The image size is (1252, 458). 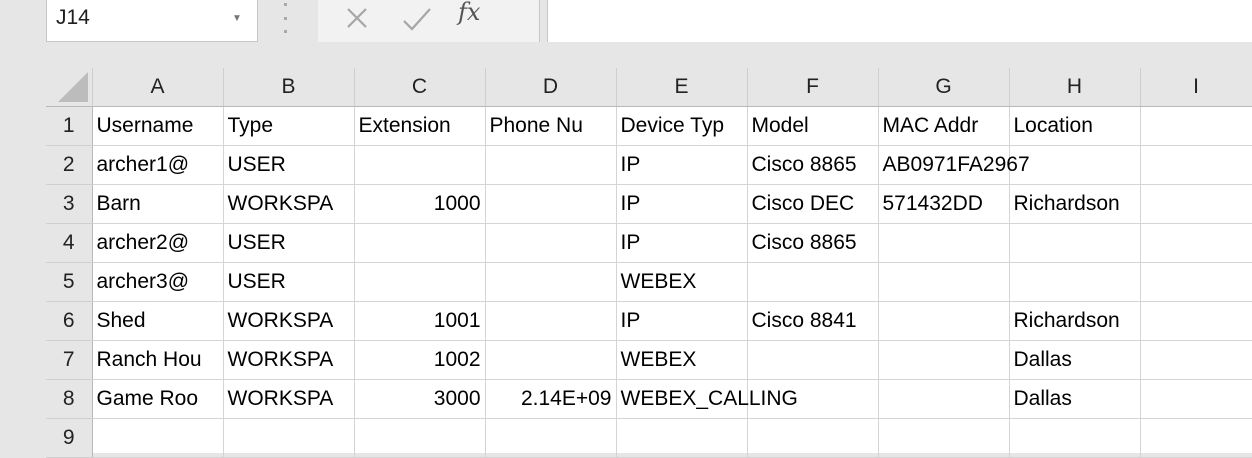 I want to click on cell: Location, so click(x=1075, y=126).